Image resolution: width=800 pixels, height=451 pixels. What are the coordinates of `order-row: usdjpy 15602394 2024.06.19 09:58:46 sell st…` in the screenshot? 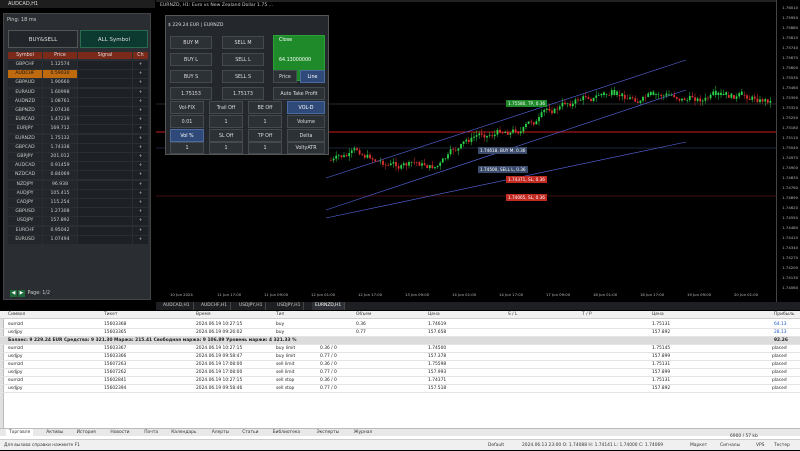 It's located at (400, 389).